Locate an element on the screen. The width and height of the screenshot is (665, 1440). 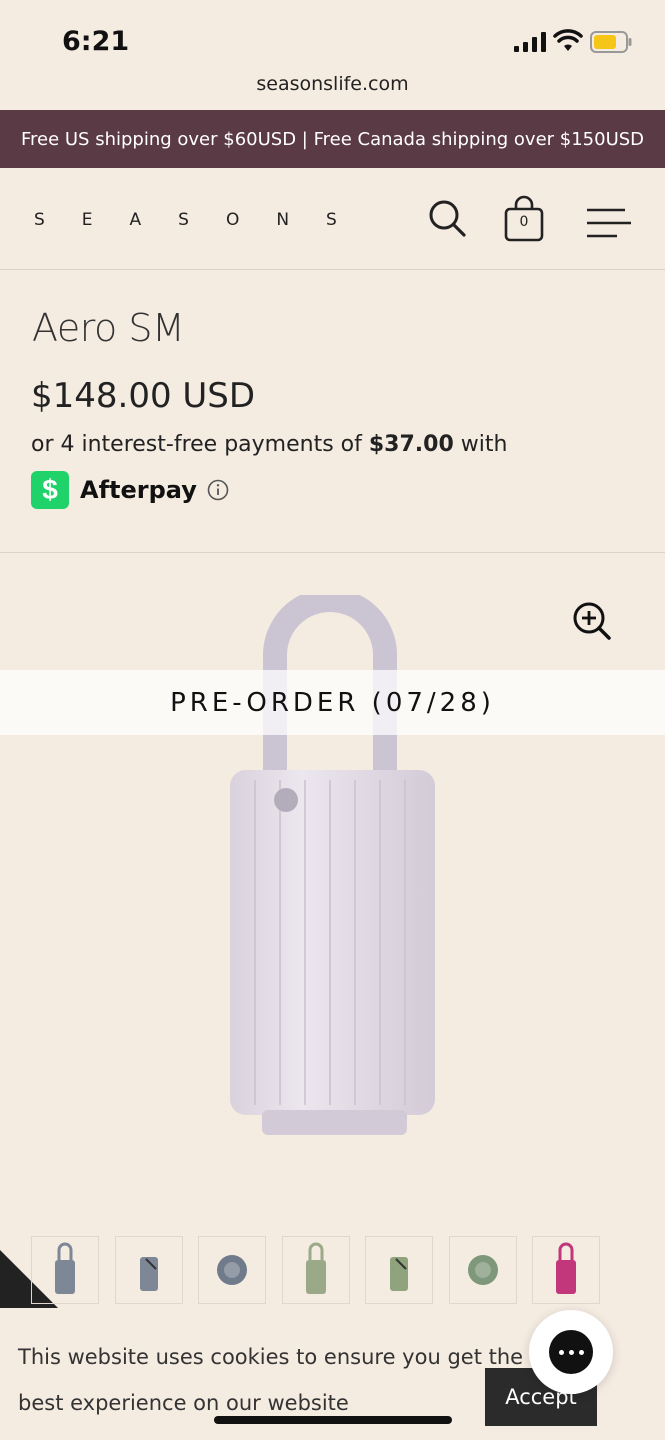
zoom-button is located at coordinates (592, 621).